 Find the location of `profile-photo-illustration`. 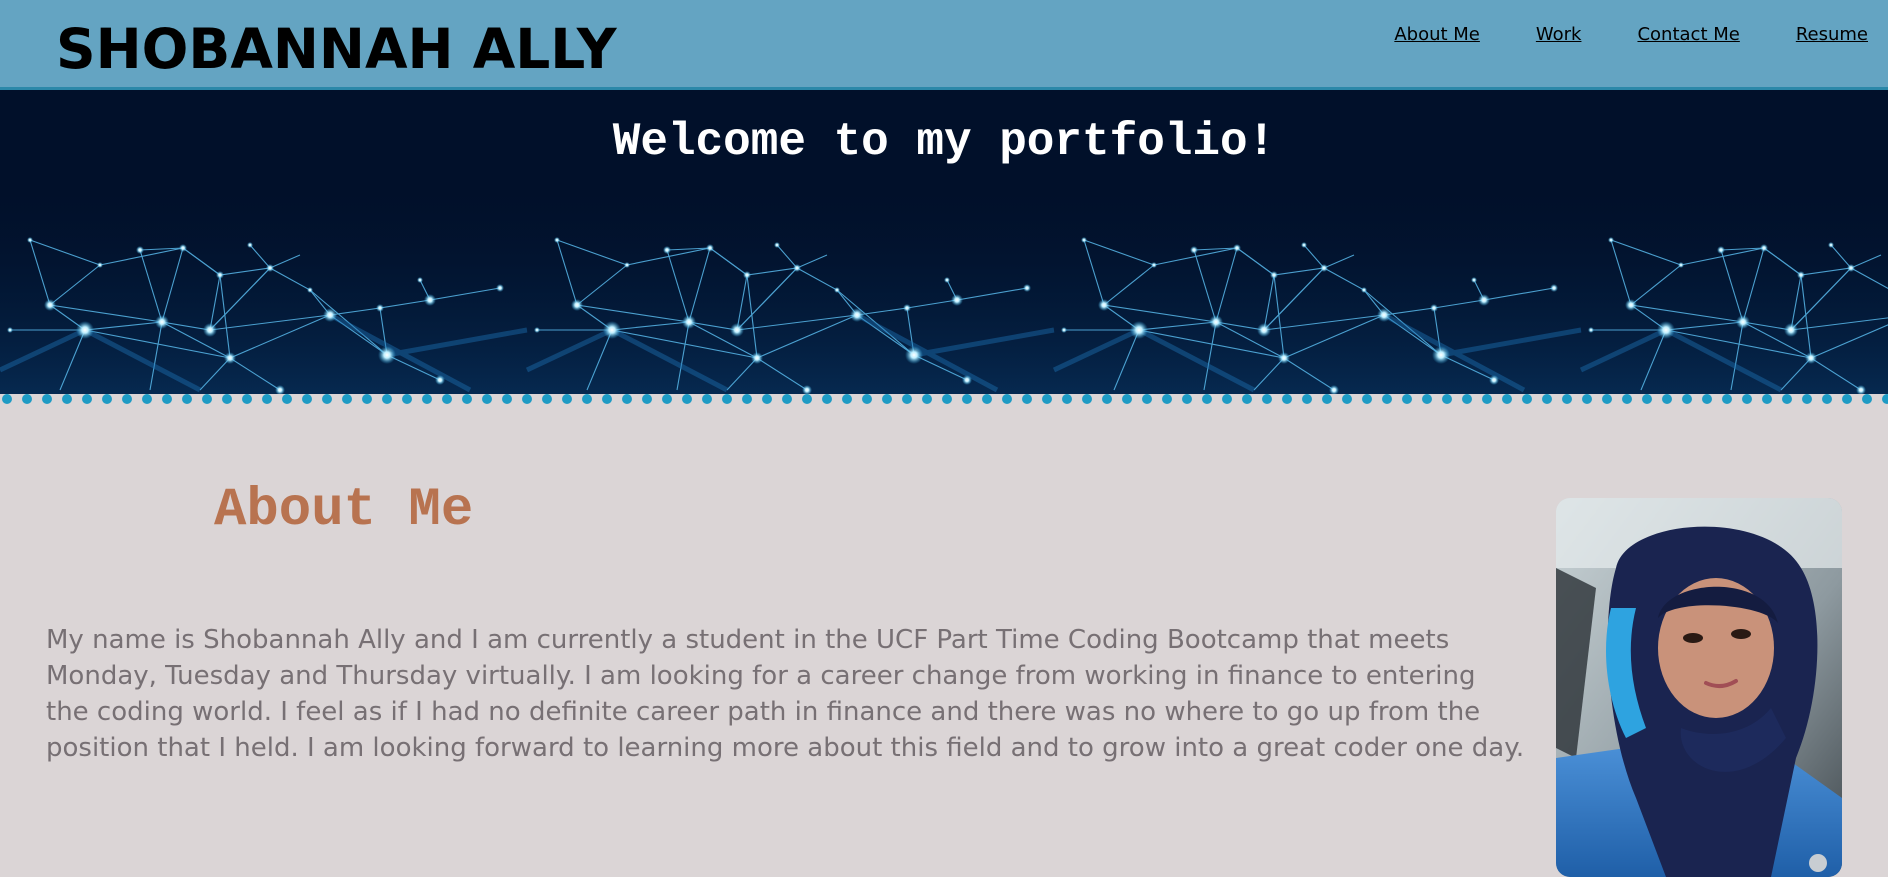

profile-photo-illustration is located at coordinates (1699, 687).